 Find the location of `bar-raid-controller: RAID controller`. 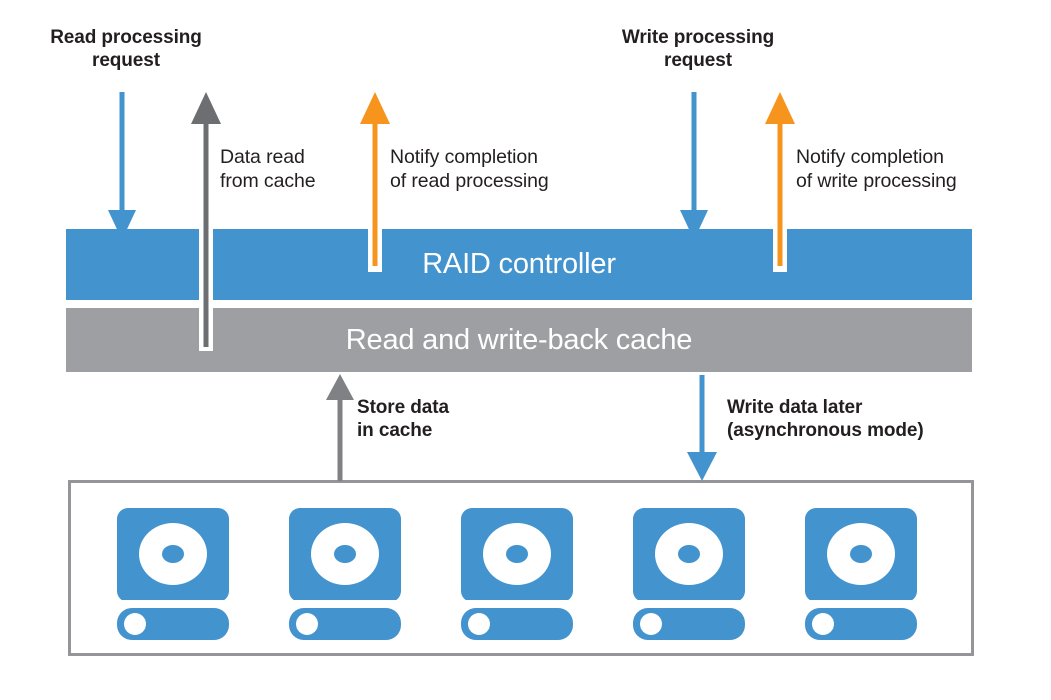

bar-raid-controller: RAID controller is located at coordinates (519, 264).